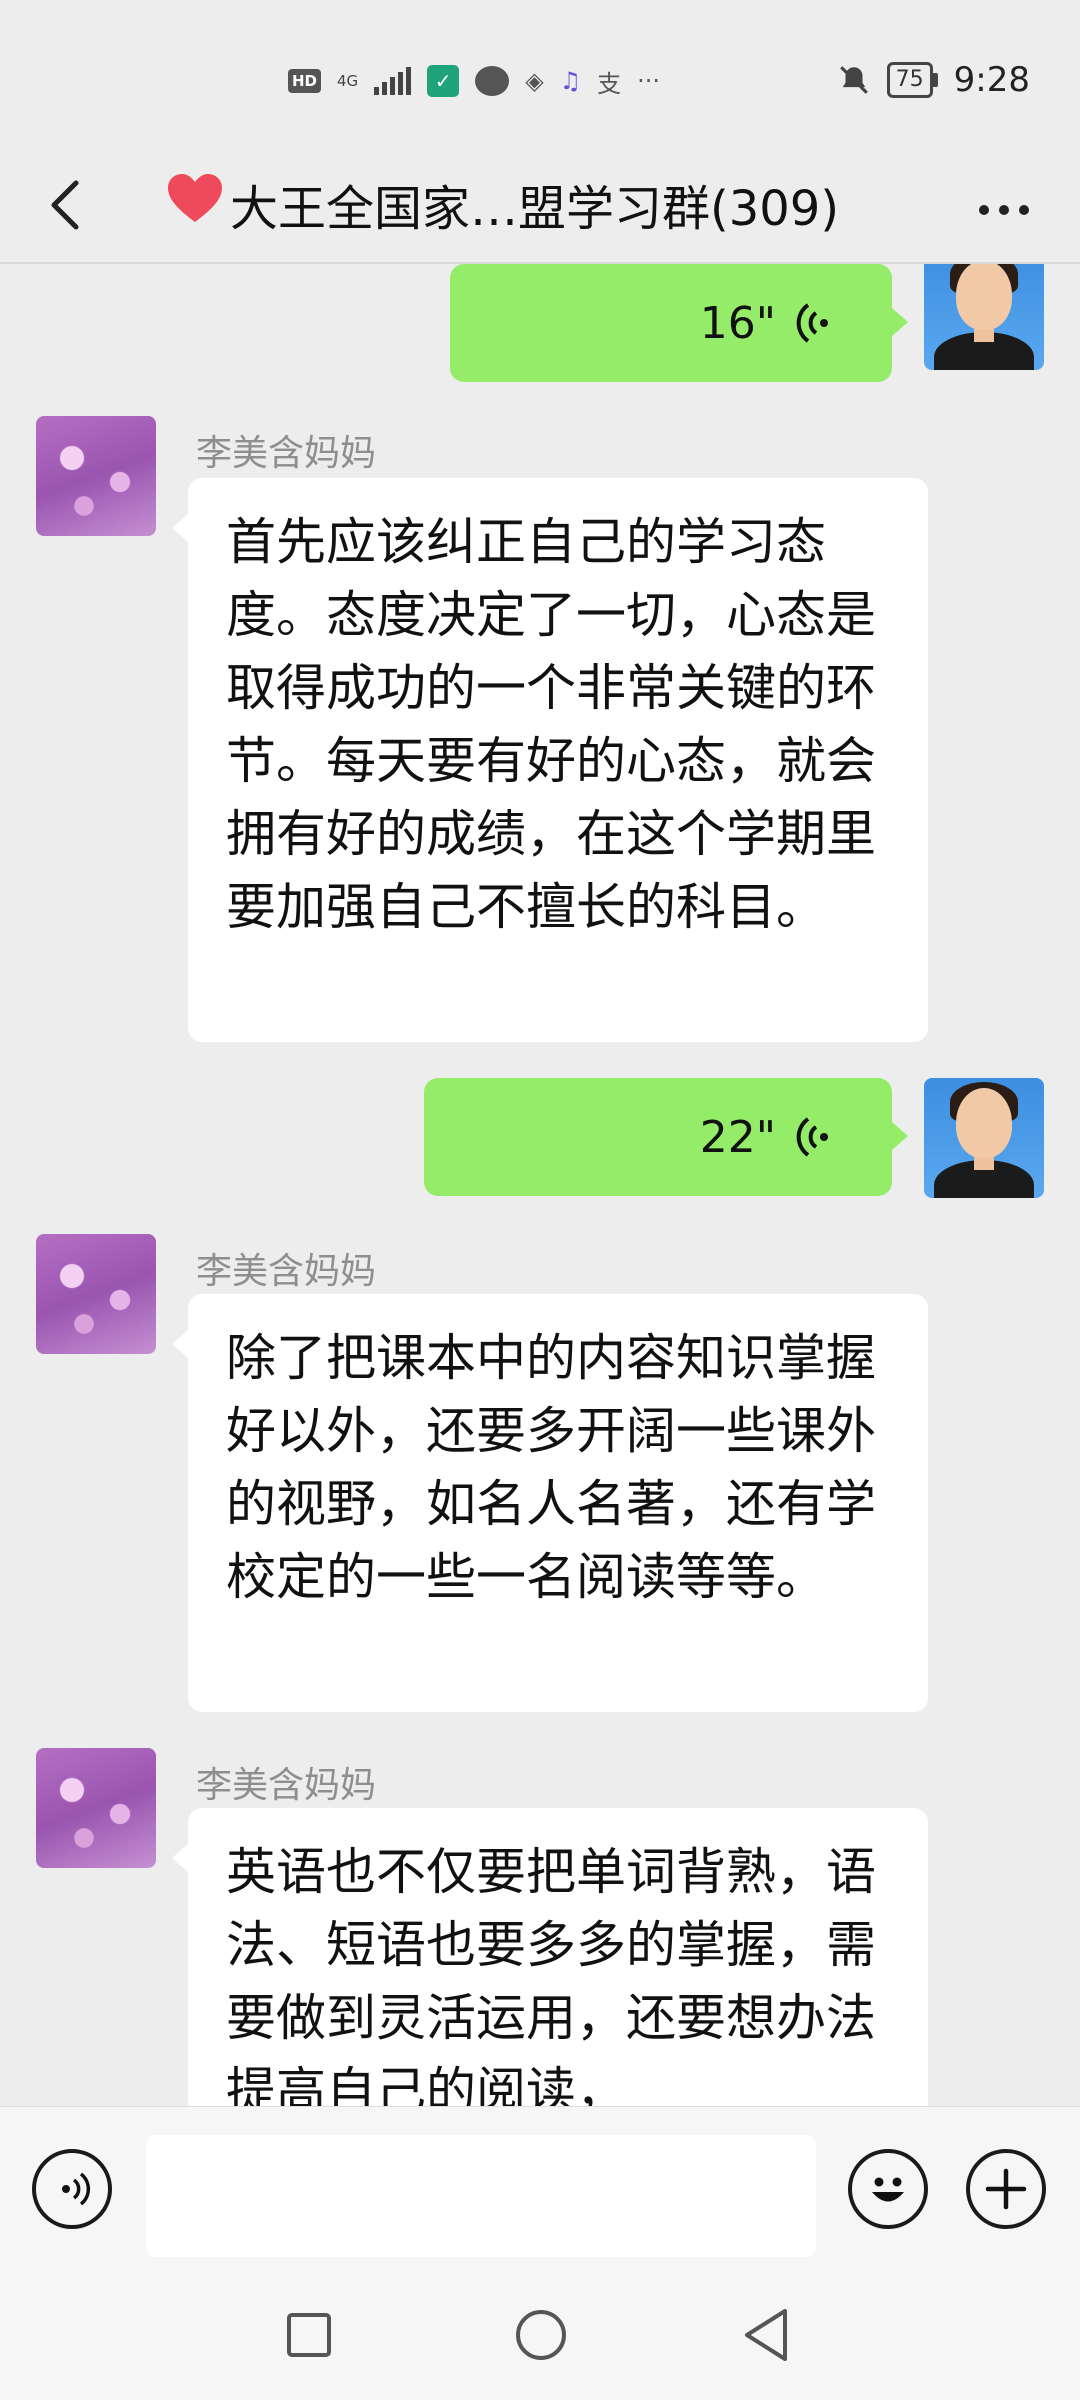 The height and width of the screenshot is (2400, 1080). Describe the element at coordinates (535, 209) in the screenshot. I see `chat-title-text: 大王全国家…盟学习群(309)` at that location.